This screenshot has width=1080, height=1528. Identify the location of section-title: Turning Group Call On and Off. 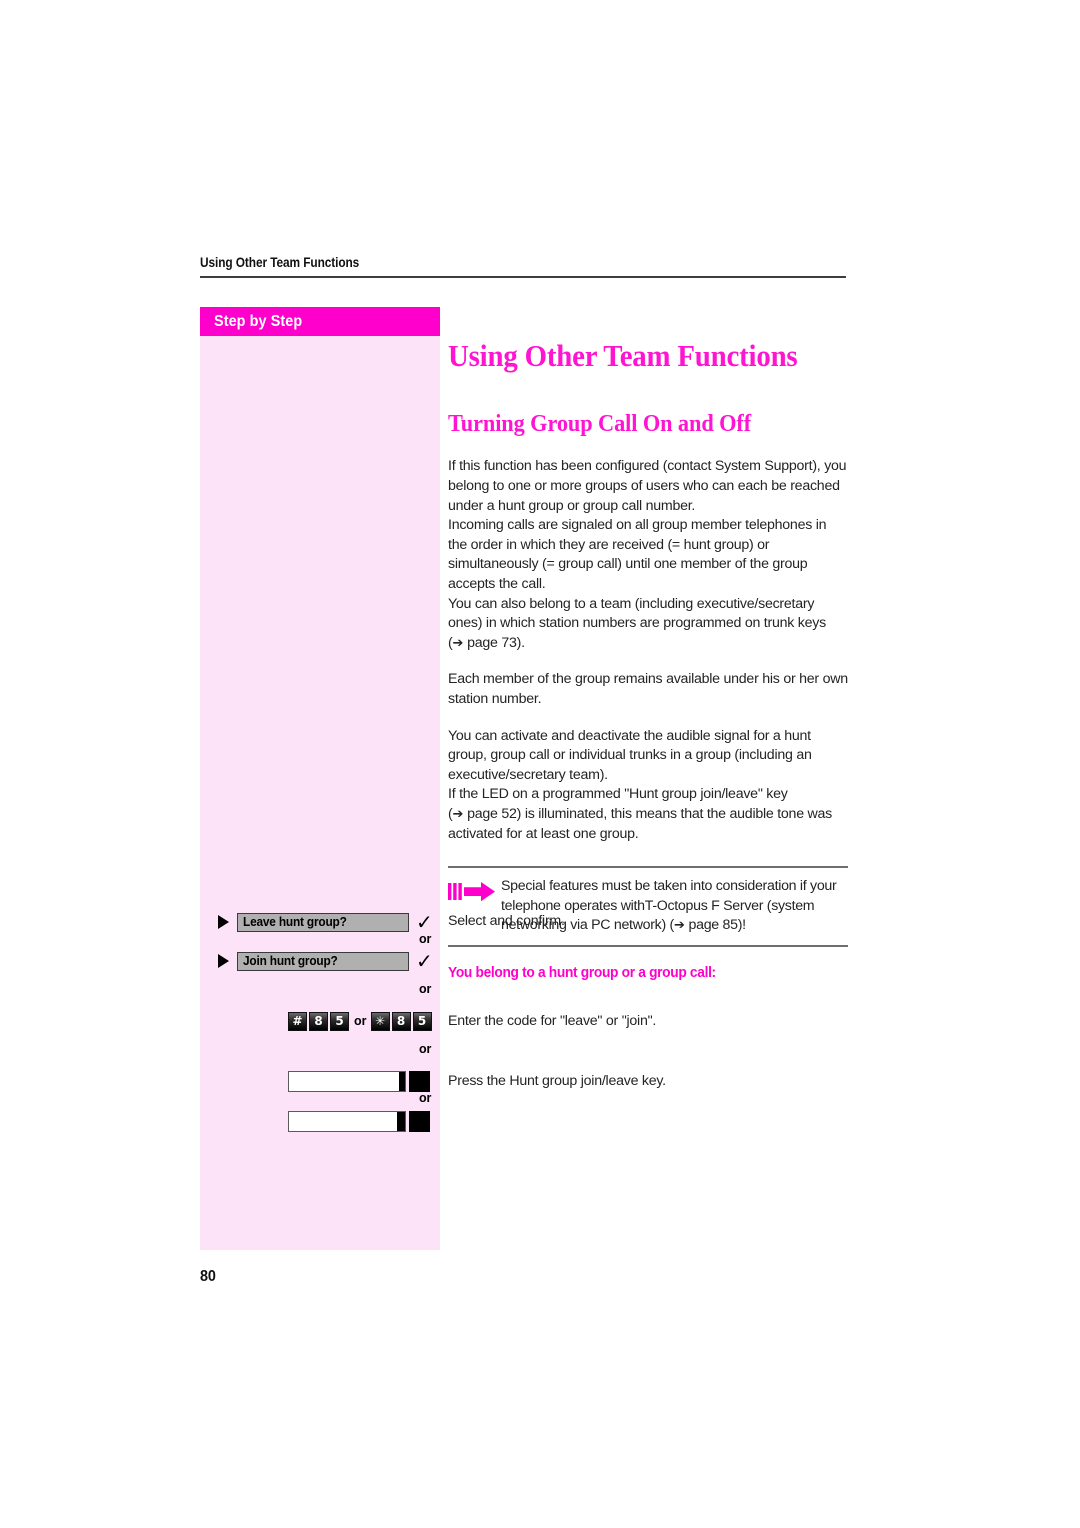
(600, 424).